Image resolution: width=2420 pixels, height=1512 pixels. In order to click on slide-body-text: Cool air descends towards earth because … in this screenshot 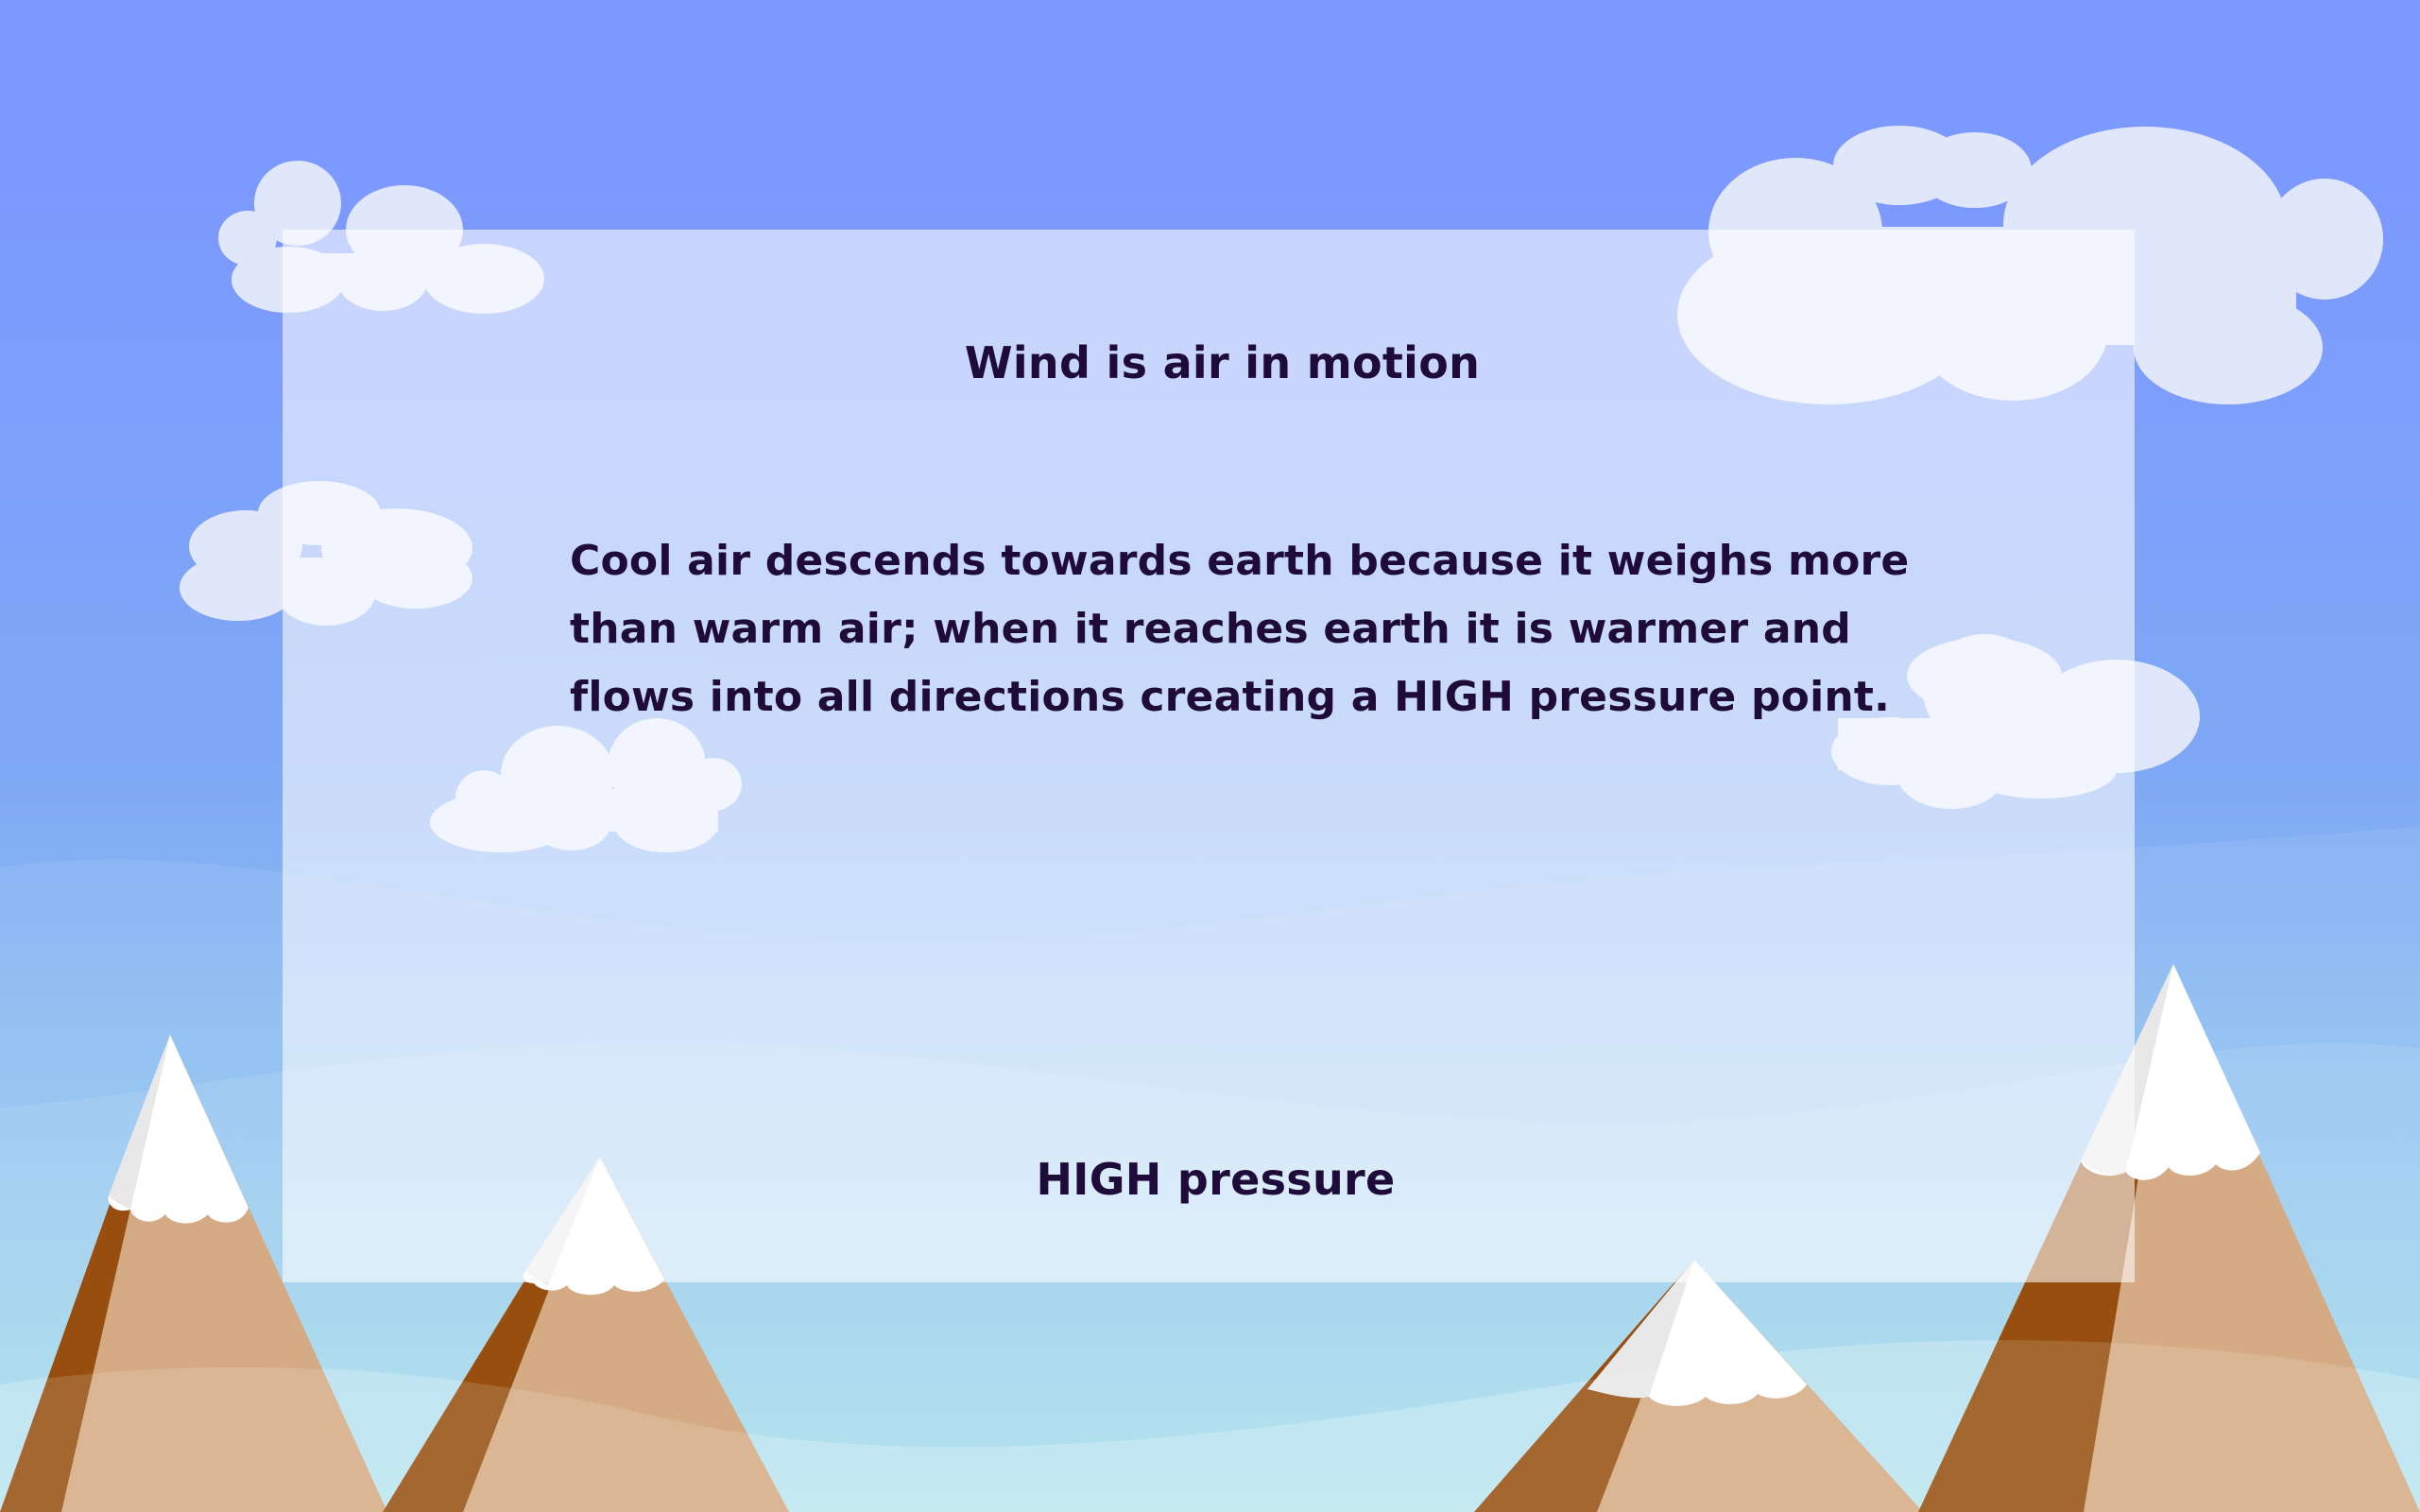, I will do `click(1240, 629)`.